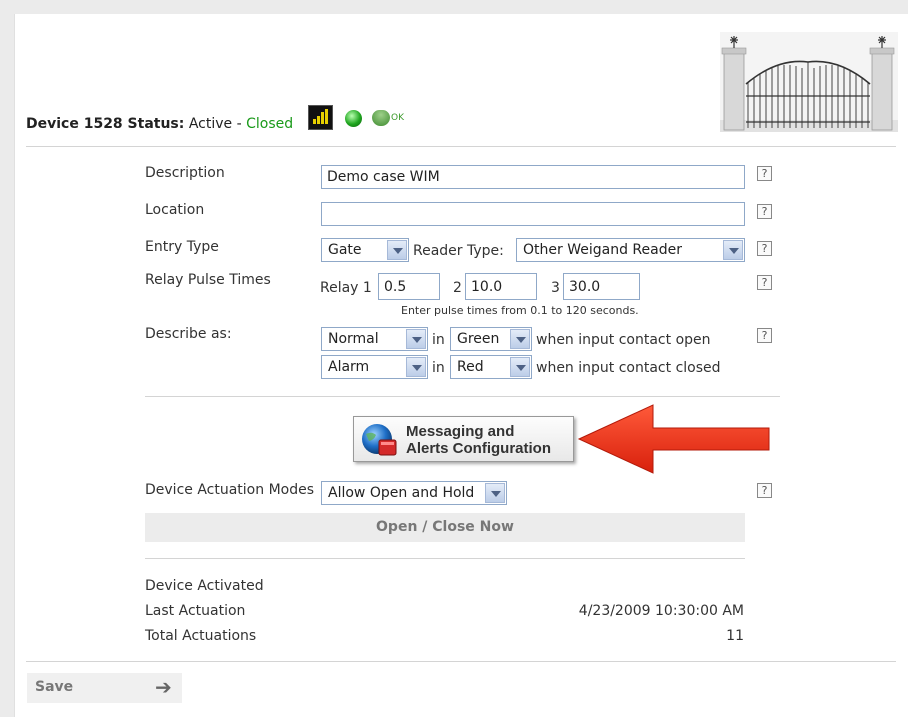 The height and width of the screenshot is (717, 908). I want to click on status-closed: Closed, so click(270, 124).